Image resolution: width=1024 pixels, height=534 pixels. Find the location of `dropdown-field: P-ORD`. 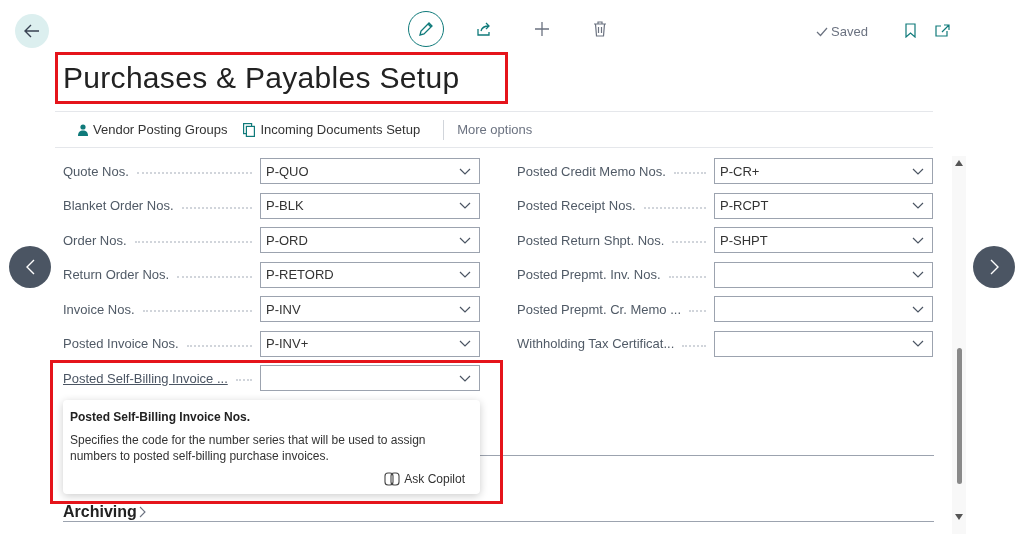

dropdown-field: P-ORD is located at coordinates (370, 240).